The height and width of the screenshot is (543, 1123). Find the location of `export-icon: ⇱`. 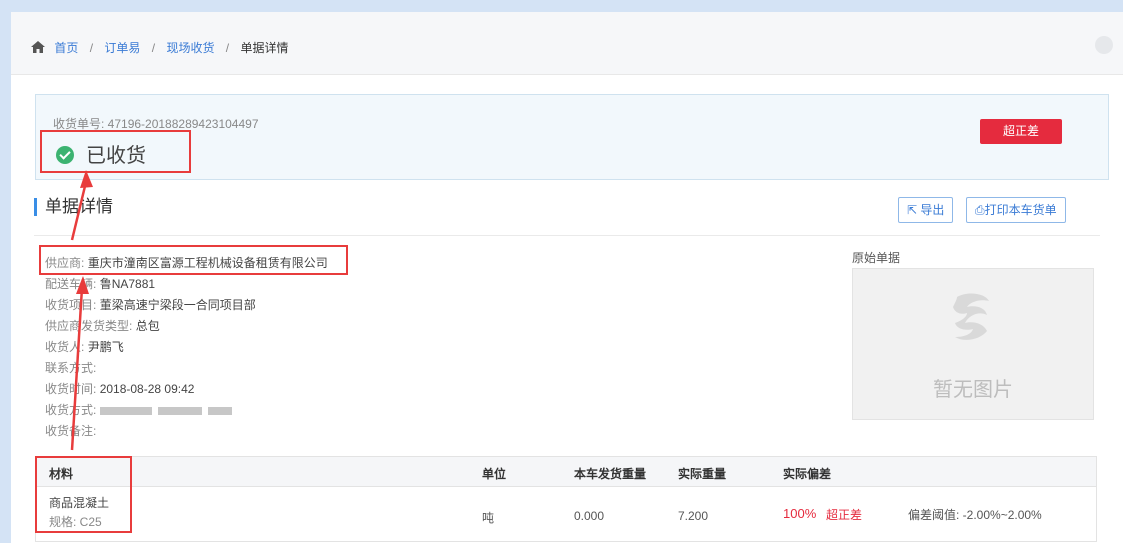

export-icon: ⇱ is located at coordinates (912, 210).